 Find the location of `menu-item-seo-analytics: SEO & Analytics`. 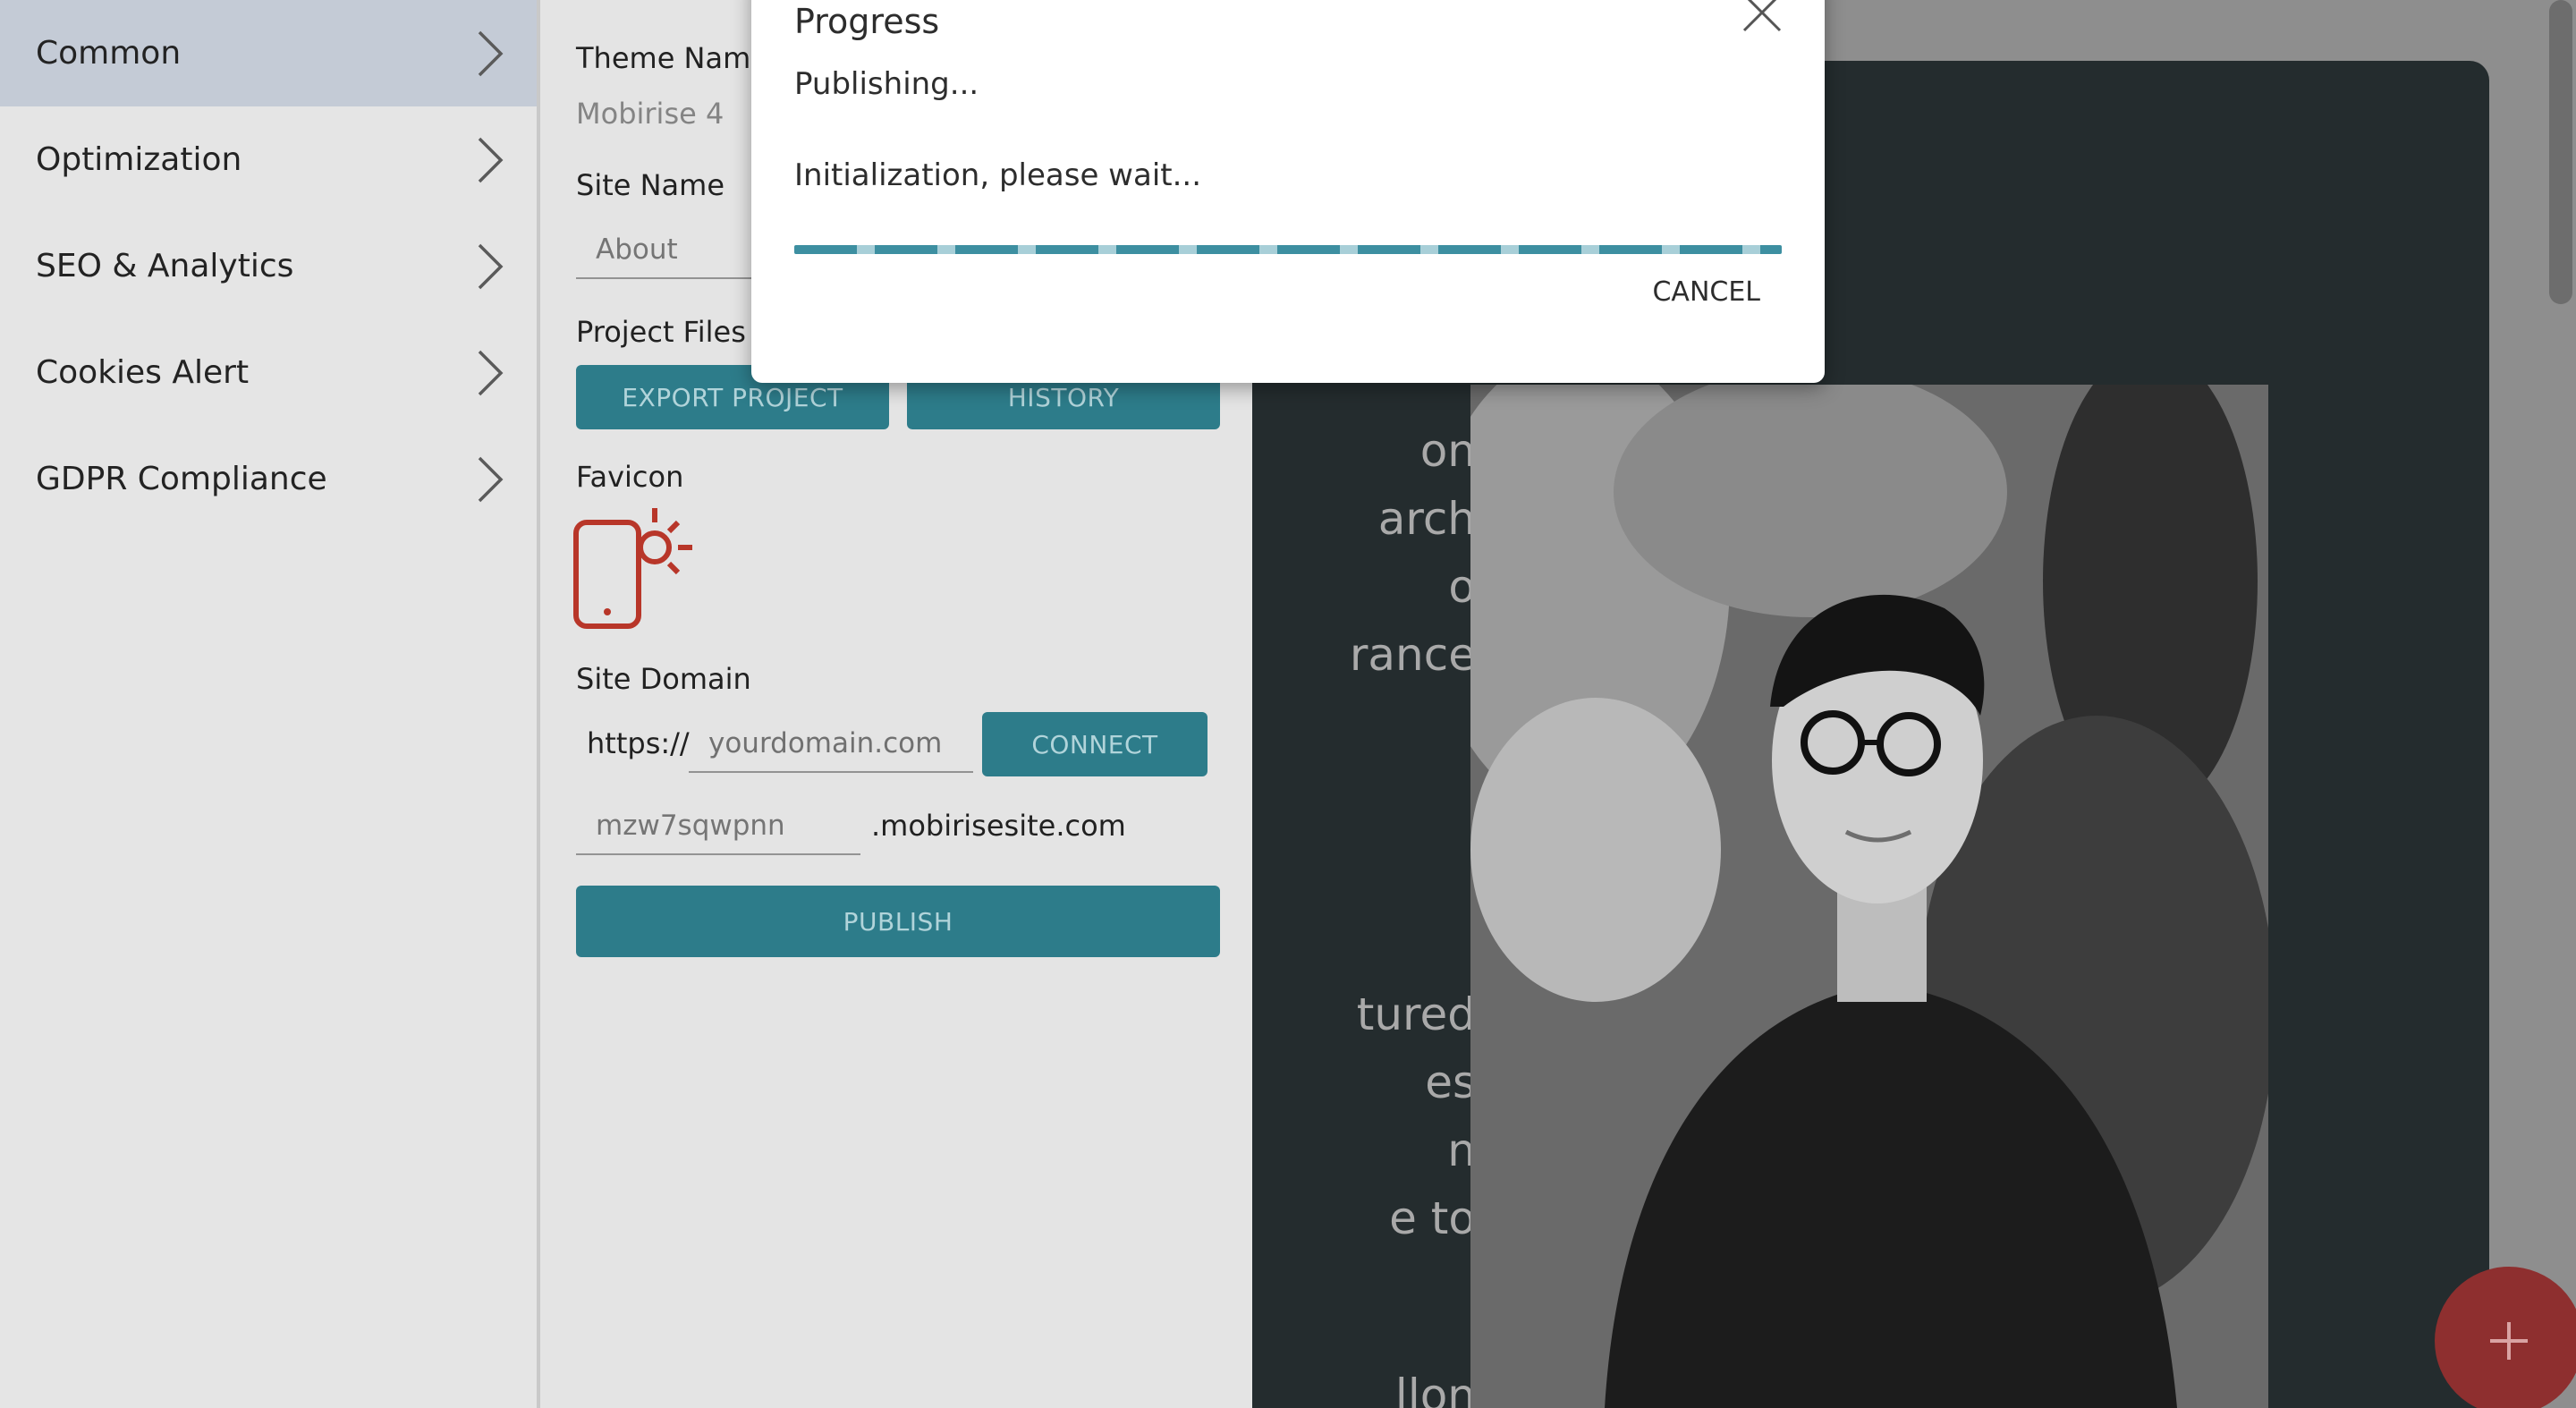

menu-item-seo-analytics: SEO & Analytics is located at coordinates (268, 266).